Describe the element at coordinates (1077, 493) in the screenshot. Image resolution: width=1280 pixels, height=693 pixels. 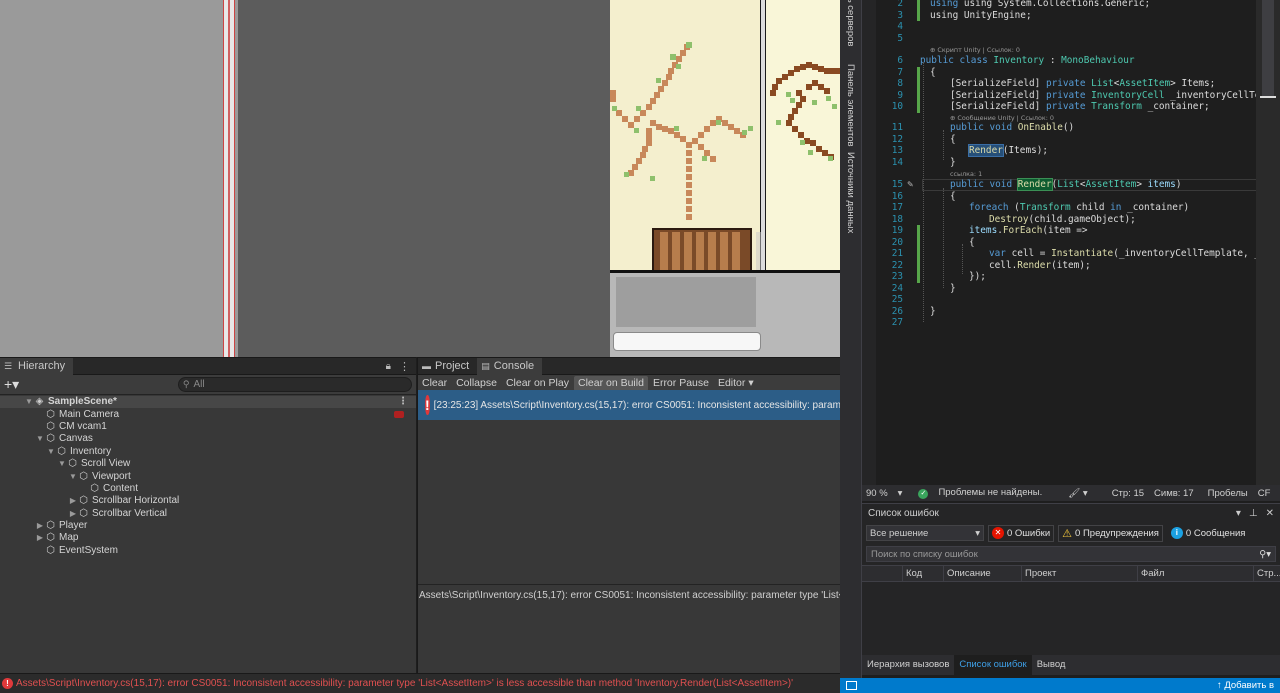
I see `code-cleanup-icon: 🖌︎ ▾` at that location.